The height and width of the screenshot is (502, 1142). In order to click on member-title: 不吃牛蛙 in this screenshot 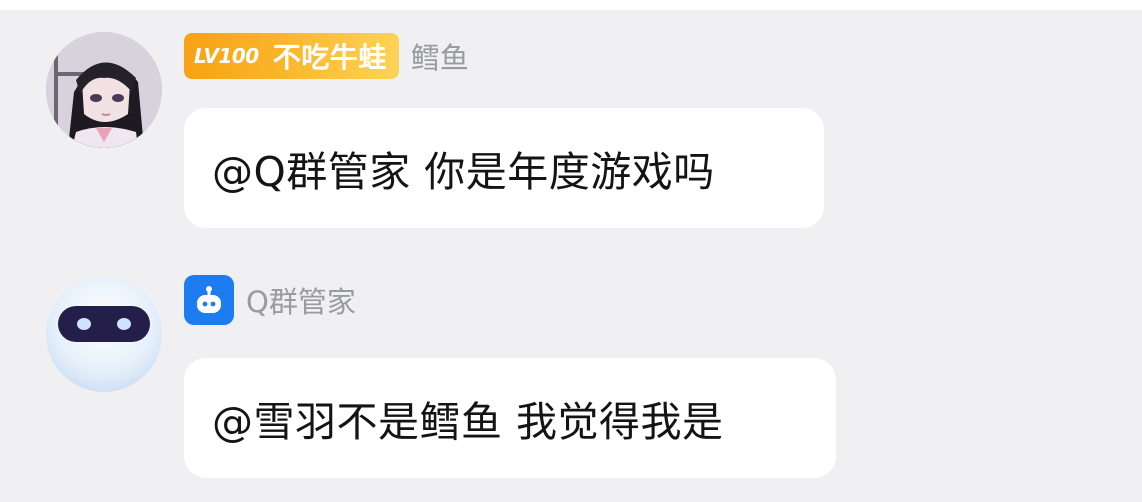, I will do `click(329, 57)`.